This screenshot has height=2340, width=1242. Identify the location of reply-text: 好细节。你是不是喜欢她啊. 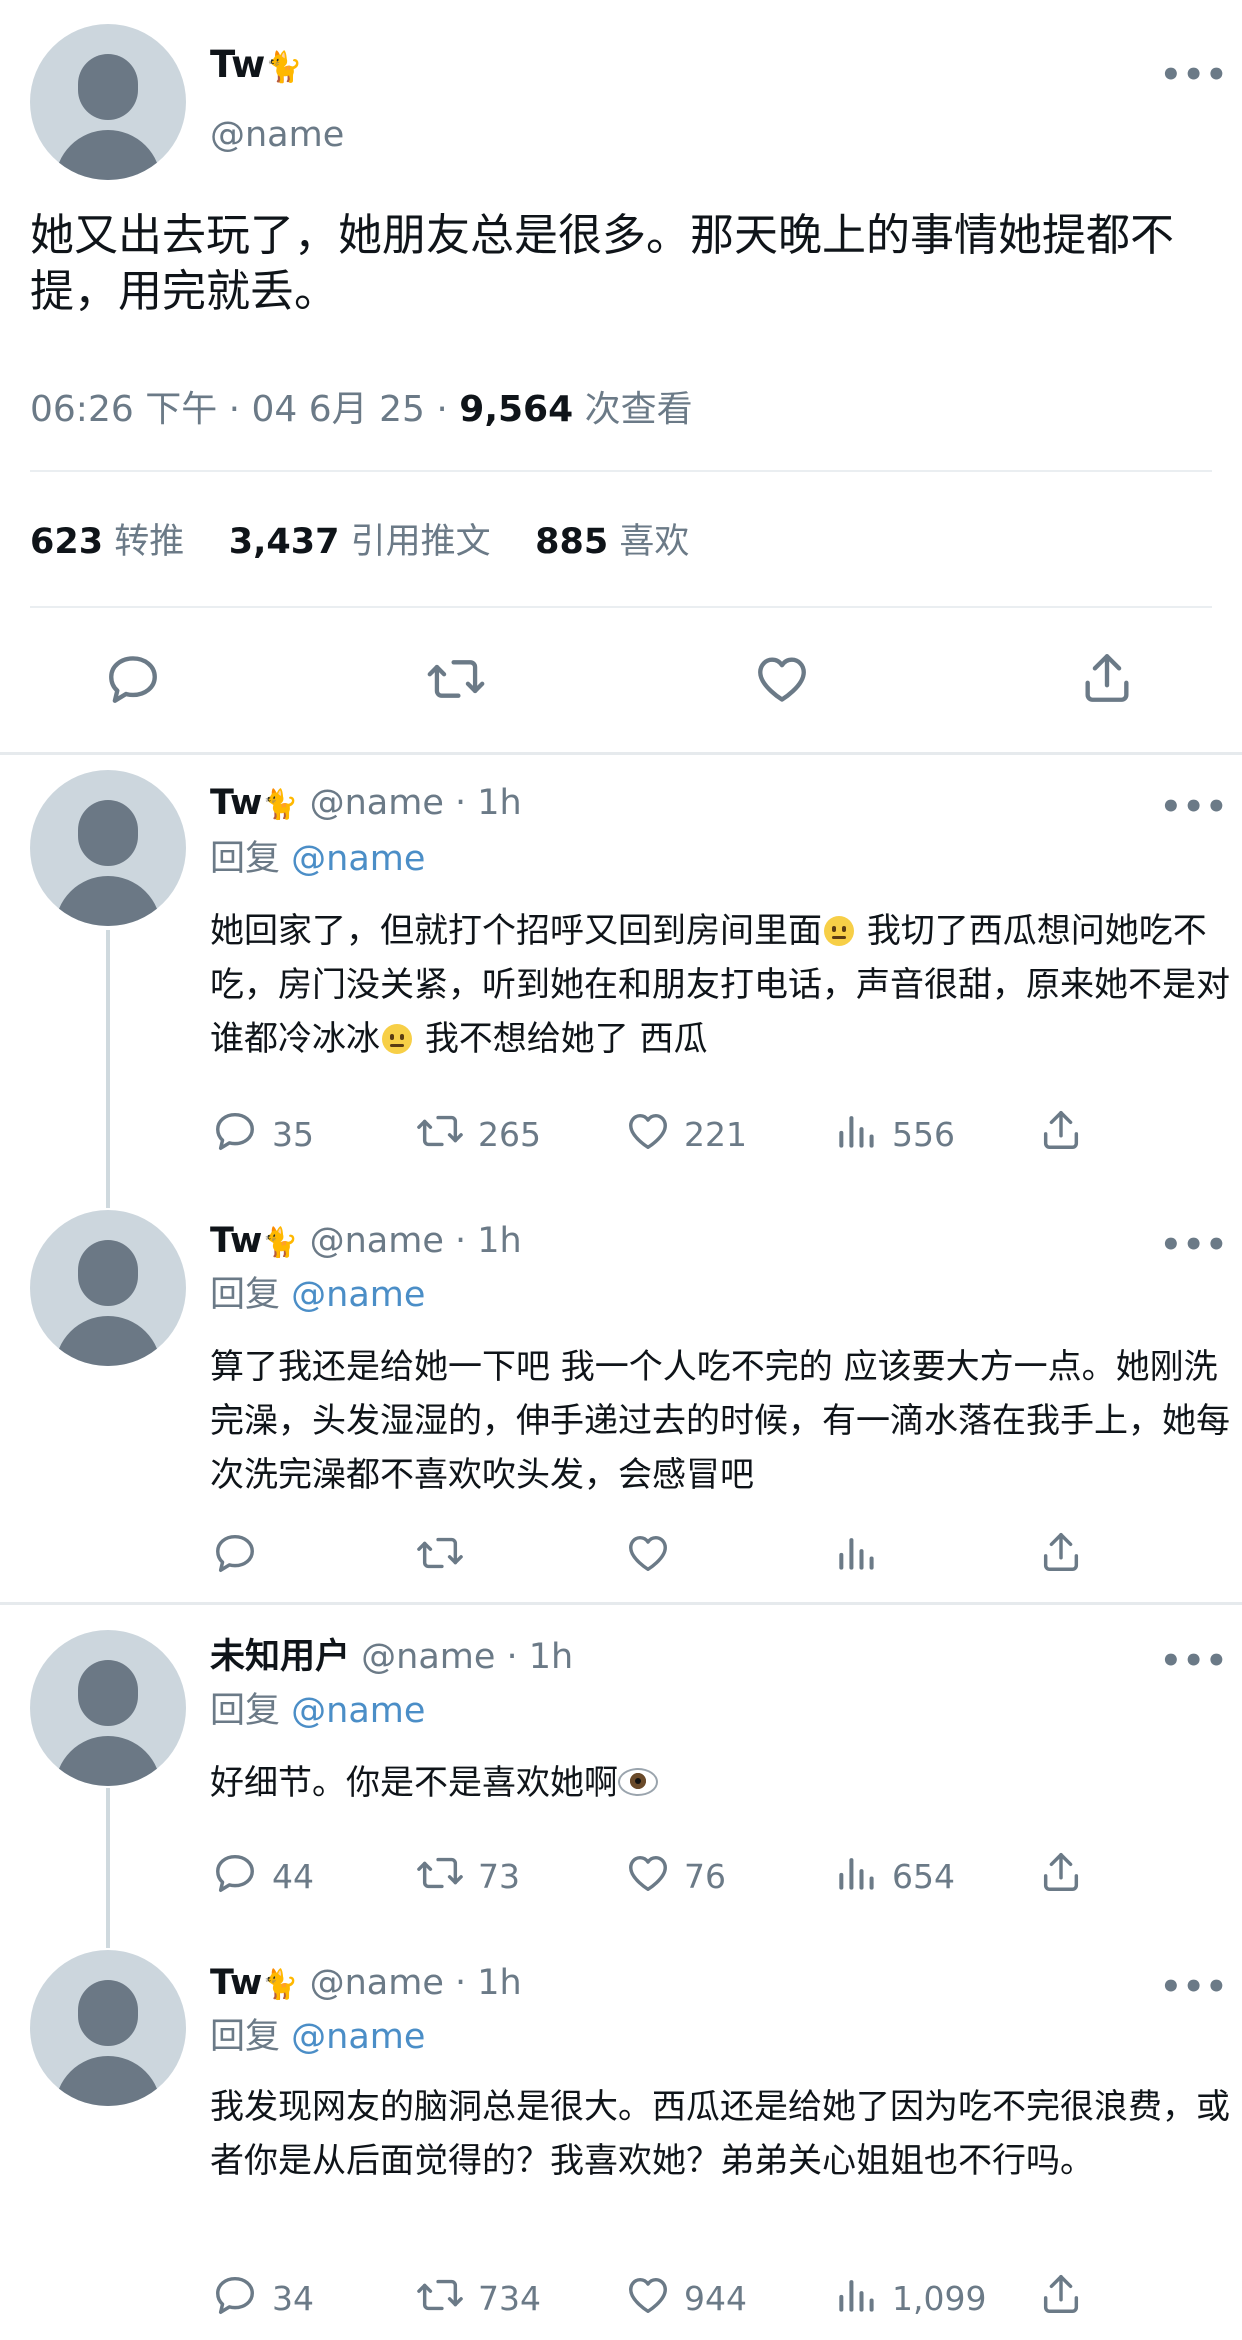
(726, 1783).